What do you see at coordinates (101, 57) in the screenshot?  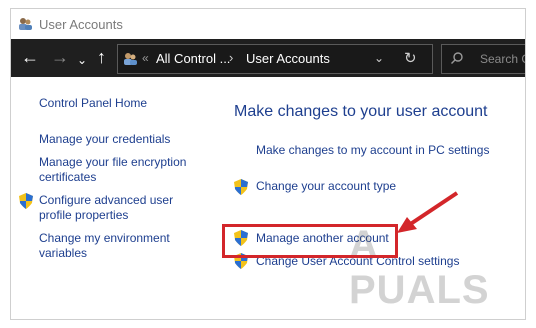 I see `up-arrow-icon: ↑` at bounding box center [101, 57].